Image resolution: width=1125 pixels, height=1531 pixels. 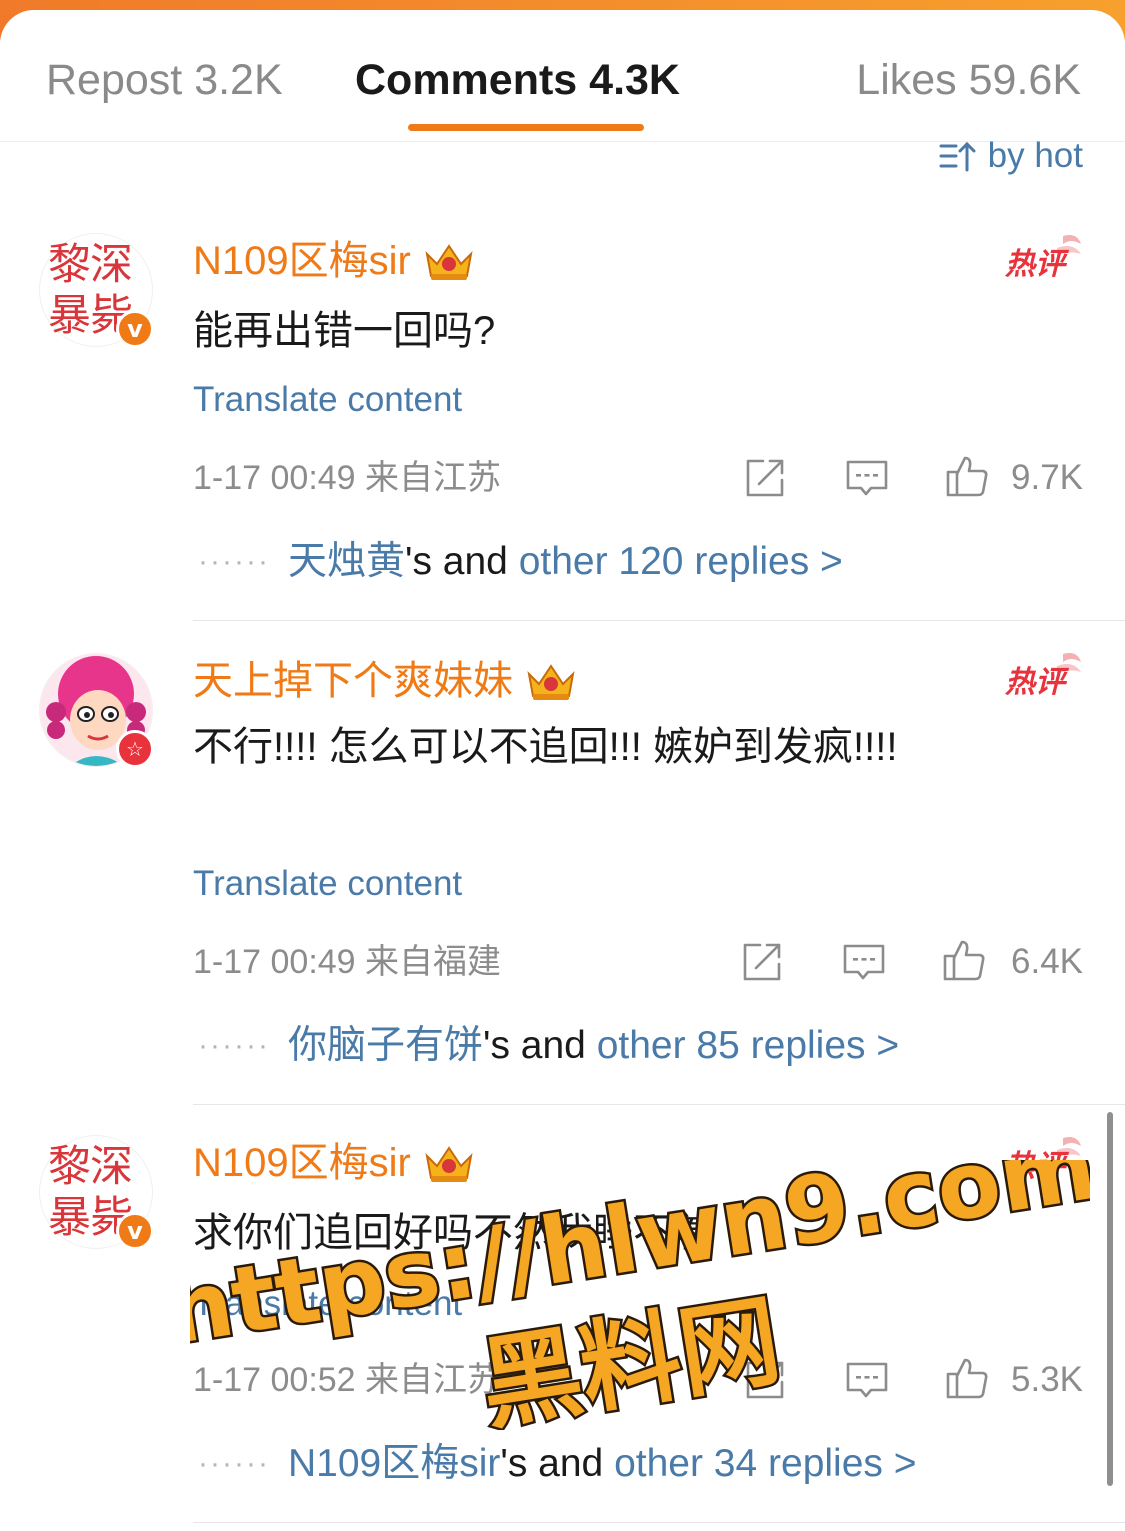 What do you see at coordinates (164, 80) in the screenshot?
I see `tab-repost: Repost 3.2K` at bounding box center [164, 80].